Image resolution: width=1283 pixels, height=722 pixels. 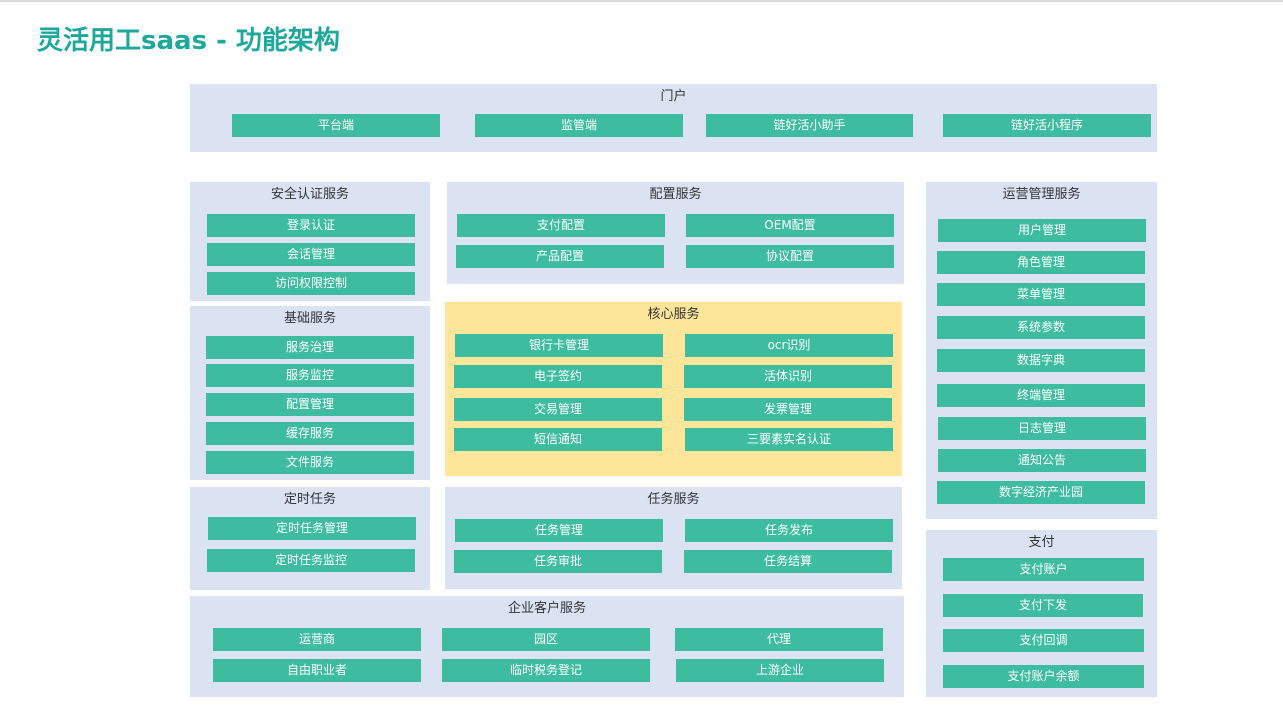 What do you see at coordinates (560, 256) in the screenshot?
I see `config-module-product: 产品配置` at bounding box center [560, 256].